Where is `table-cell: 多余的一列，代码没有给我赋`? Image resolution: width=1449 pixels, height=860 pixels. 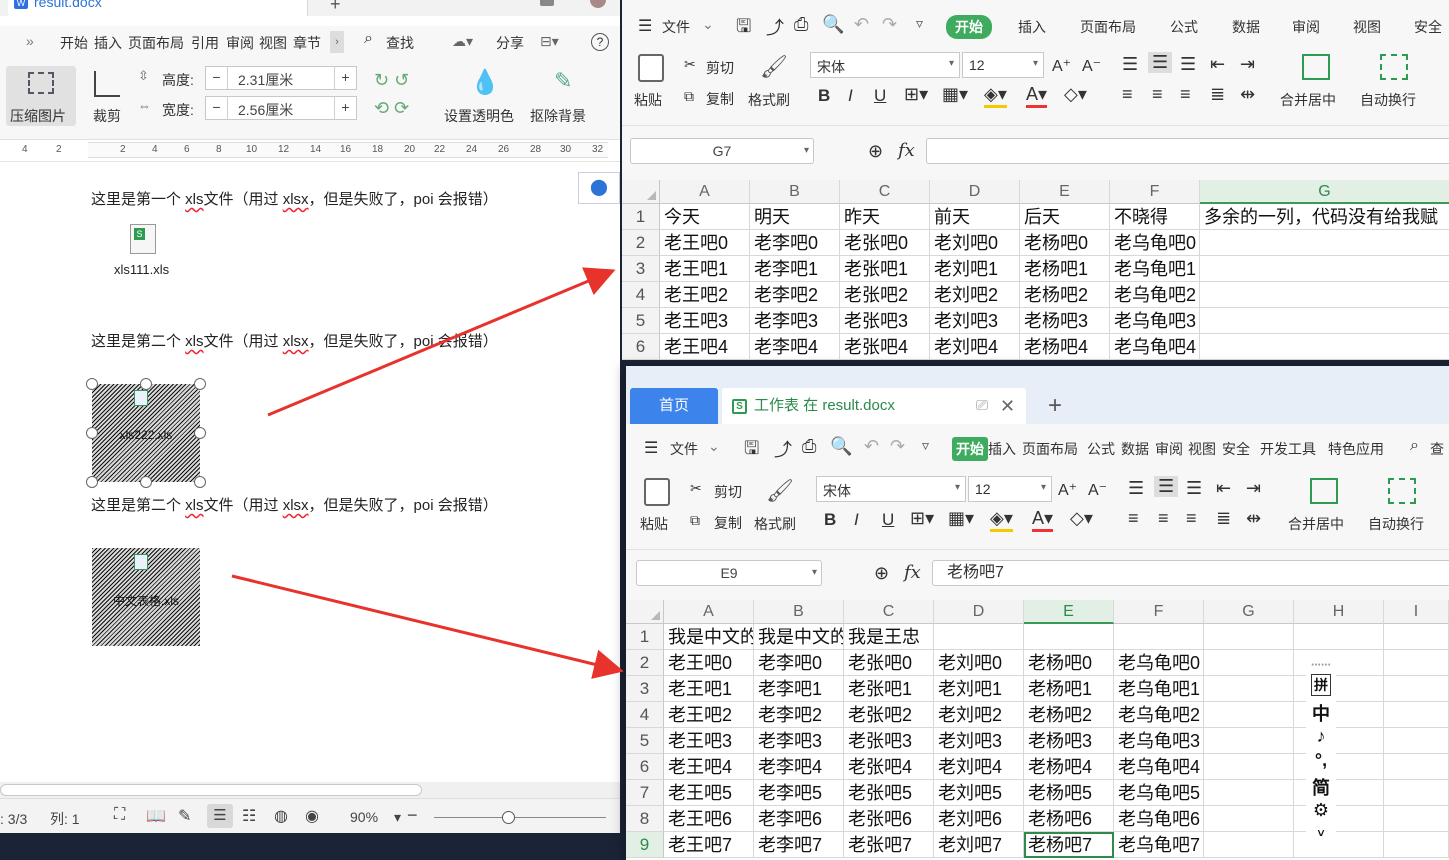
table-cell: 多余的一列，代码没有给我赋 is located at coordinates (1324, 217).